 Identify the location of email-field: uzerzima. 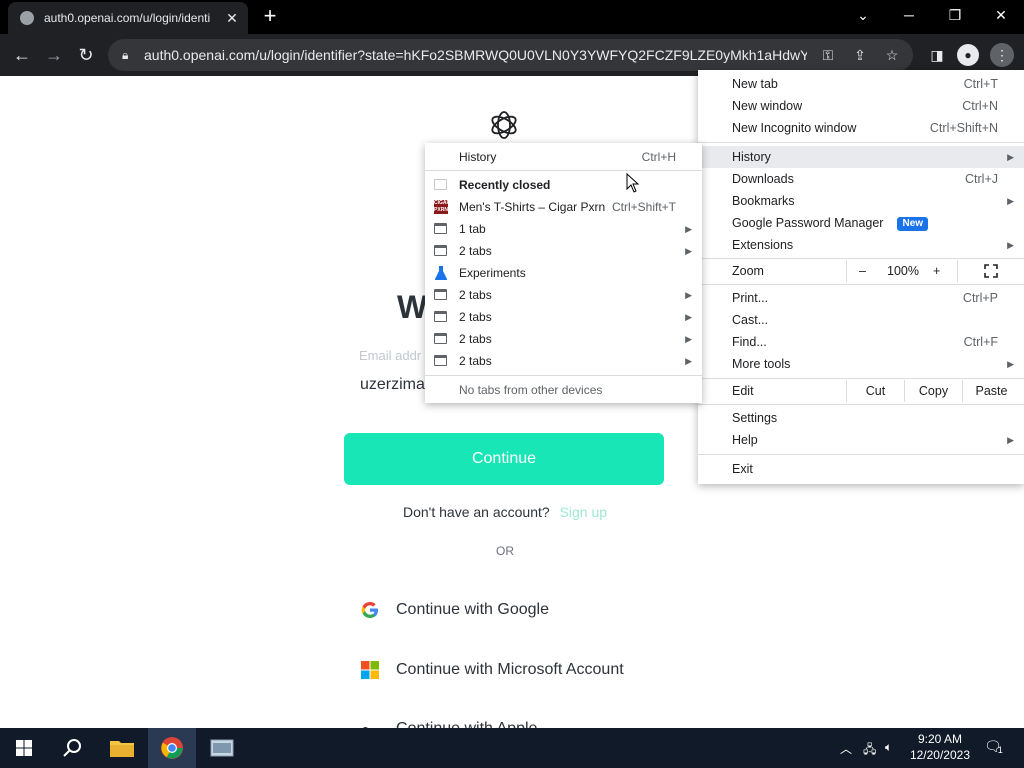
(392, 385).